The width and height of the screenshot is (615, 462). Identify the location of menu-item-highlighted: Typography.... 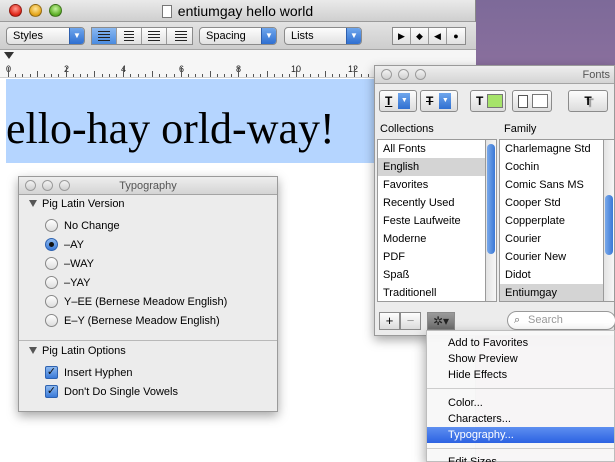
(520, 435).